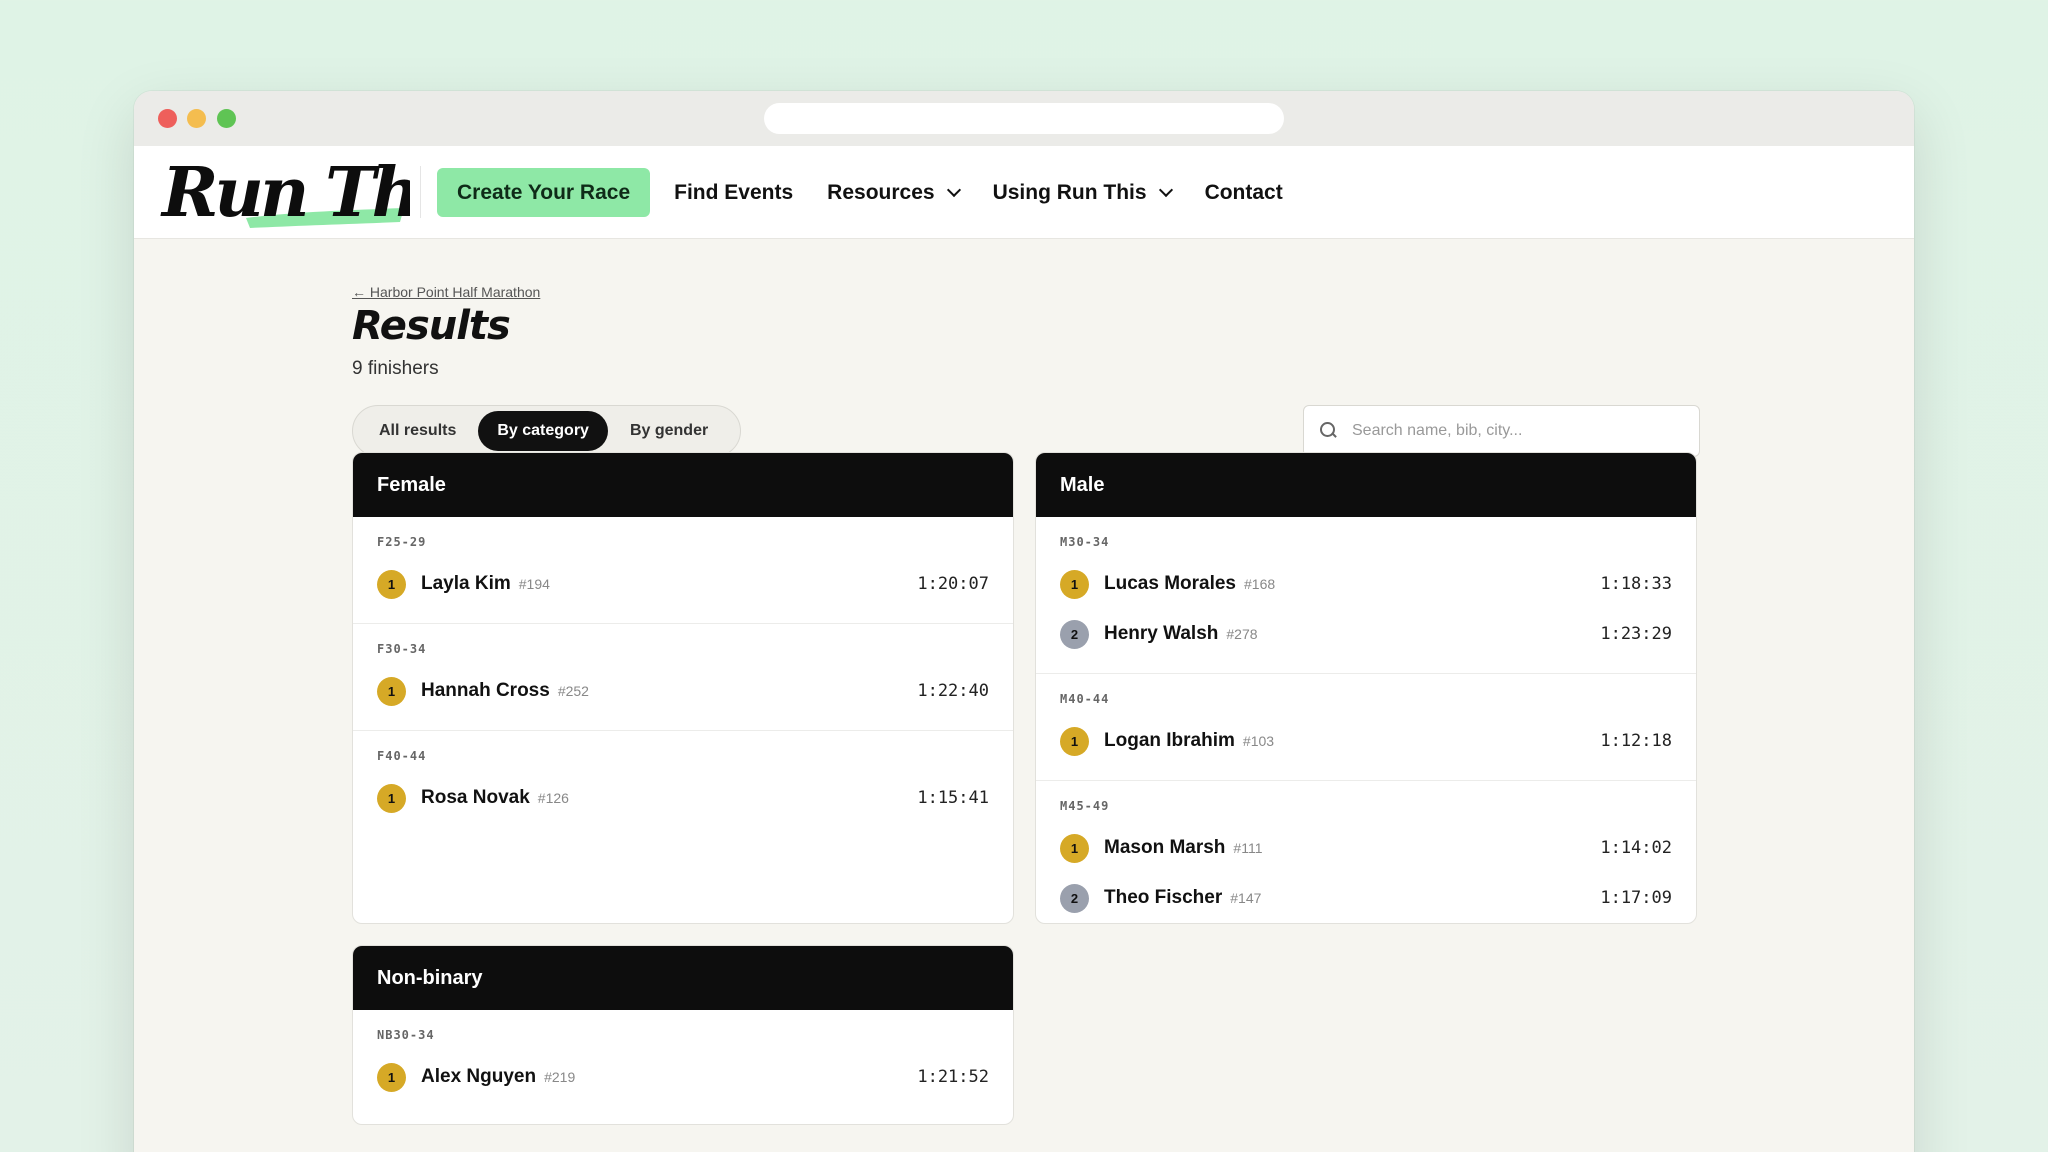  Describe the element at coordinates (1085, 699) in the screenshot. I see `category-label: M40-44` at that location.